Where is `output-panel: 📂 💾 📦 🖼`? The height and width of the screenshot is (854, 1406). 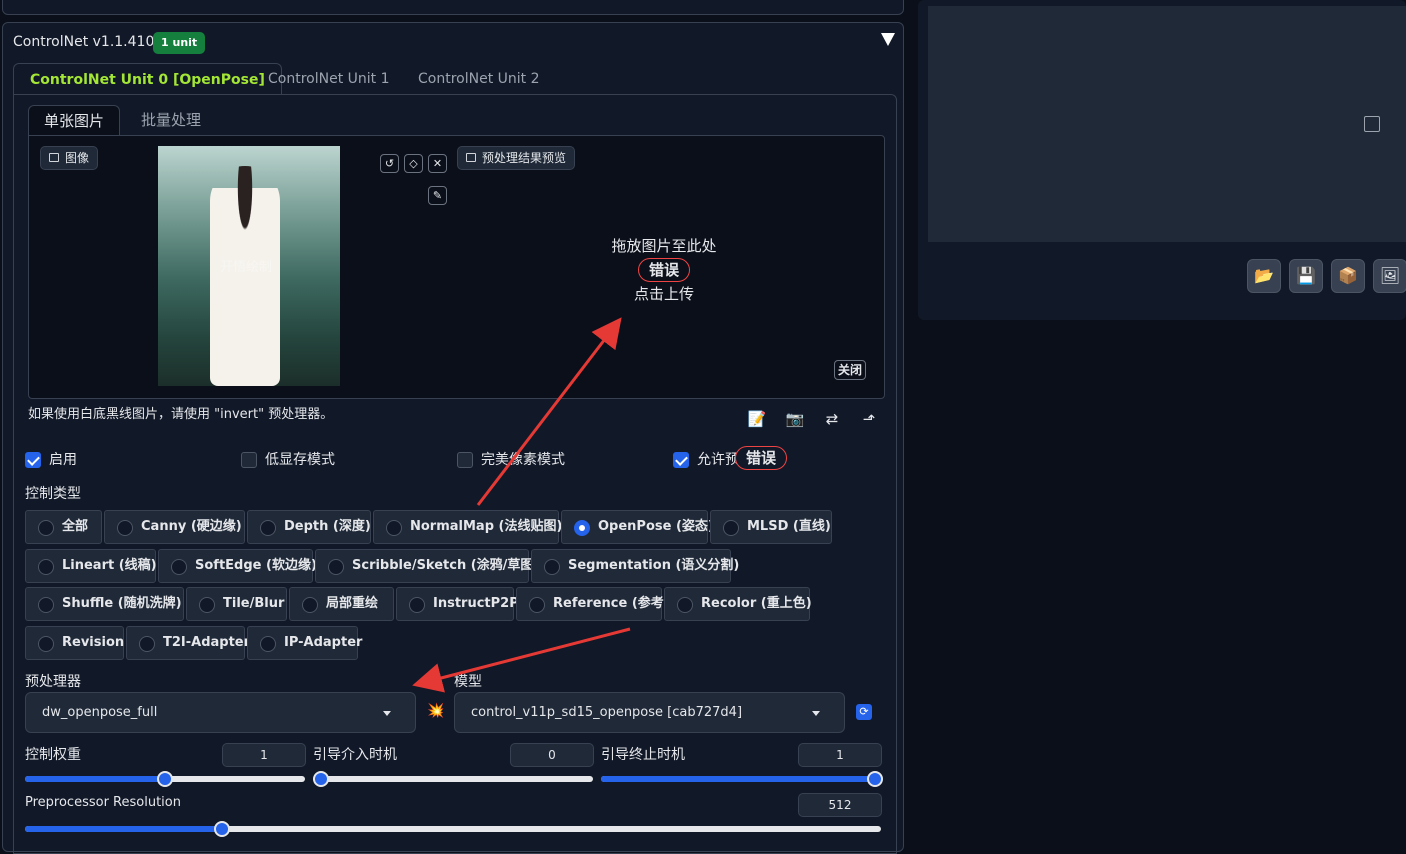 output-panel: 📂 💾 📦 🖼 is located at coordinates (1162, 160).